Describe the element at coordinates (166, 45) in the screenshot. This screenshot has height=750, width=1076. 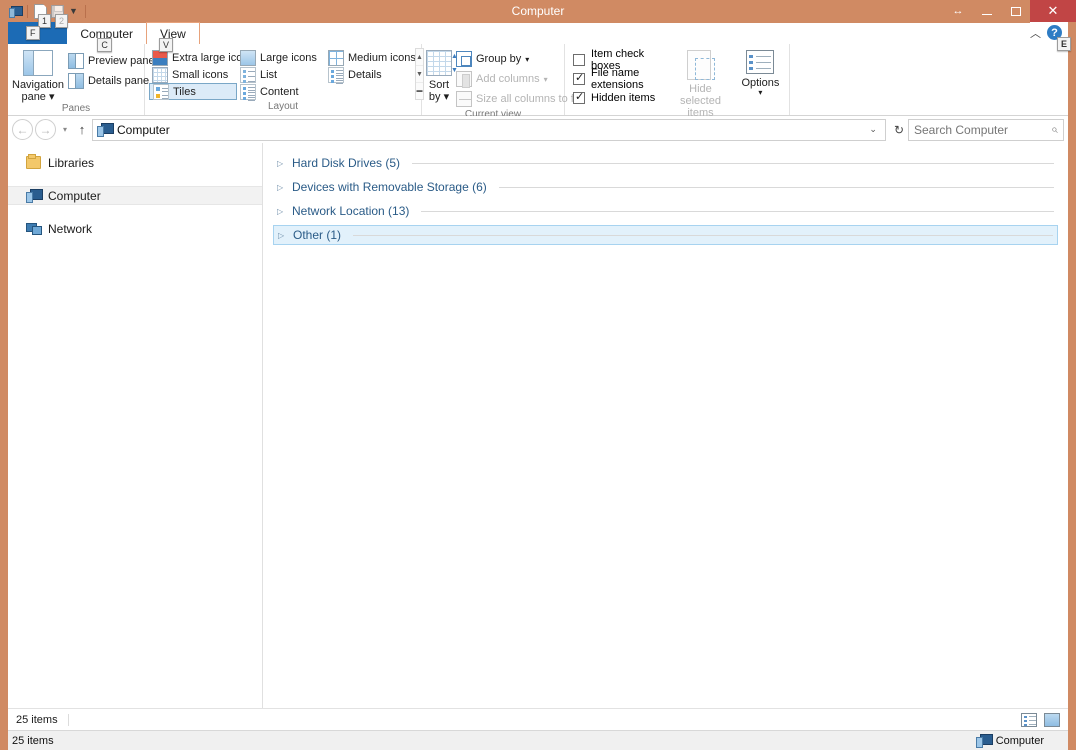
I see `keytip-tab-view: V` at that location.